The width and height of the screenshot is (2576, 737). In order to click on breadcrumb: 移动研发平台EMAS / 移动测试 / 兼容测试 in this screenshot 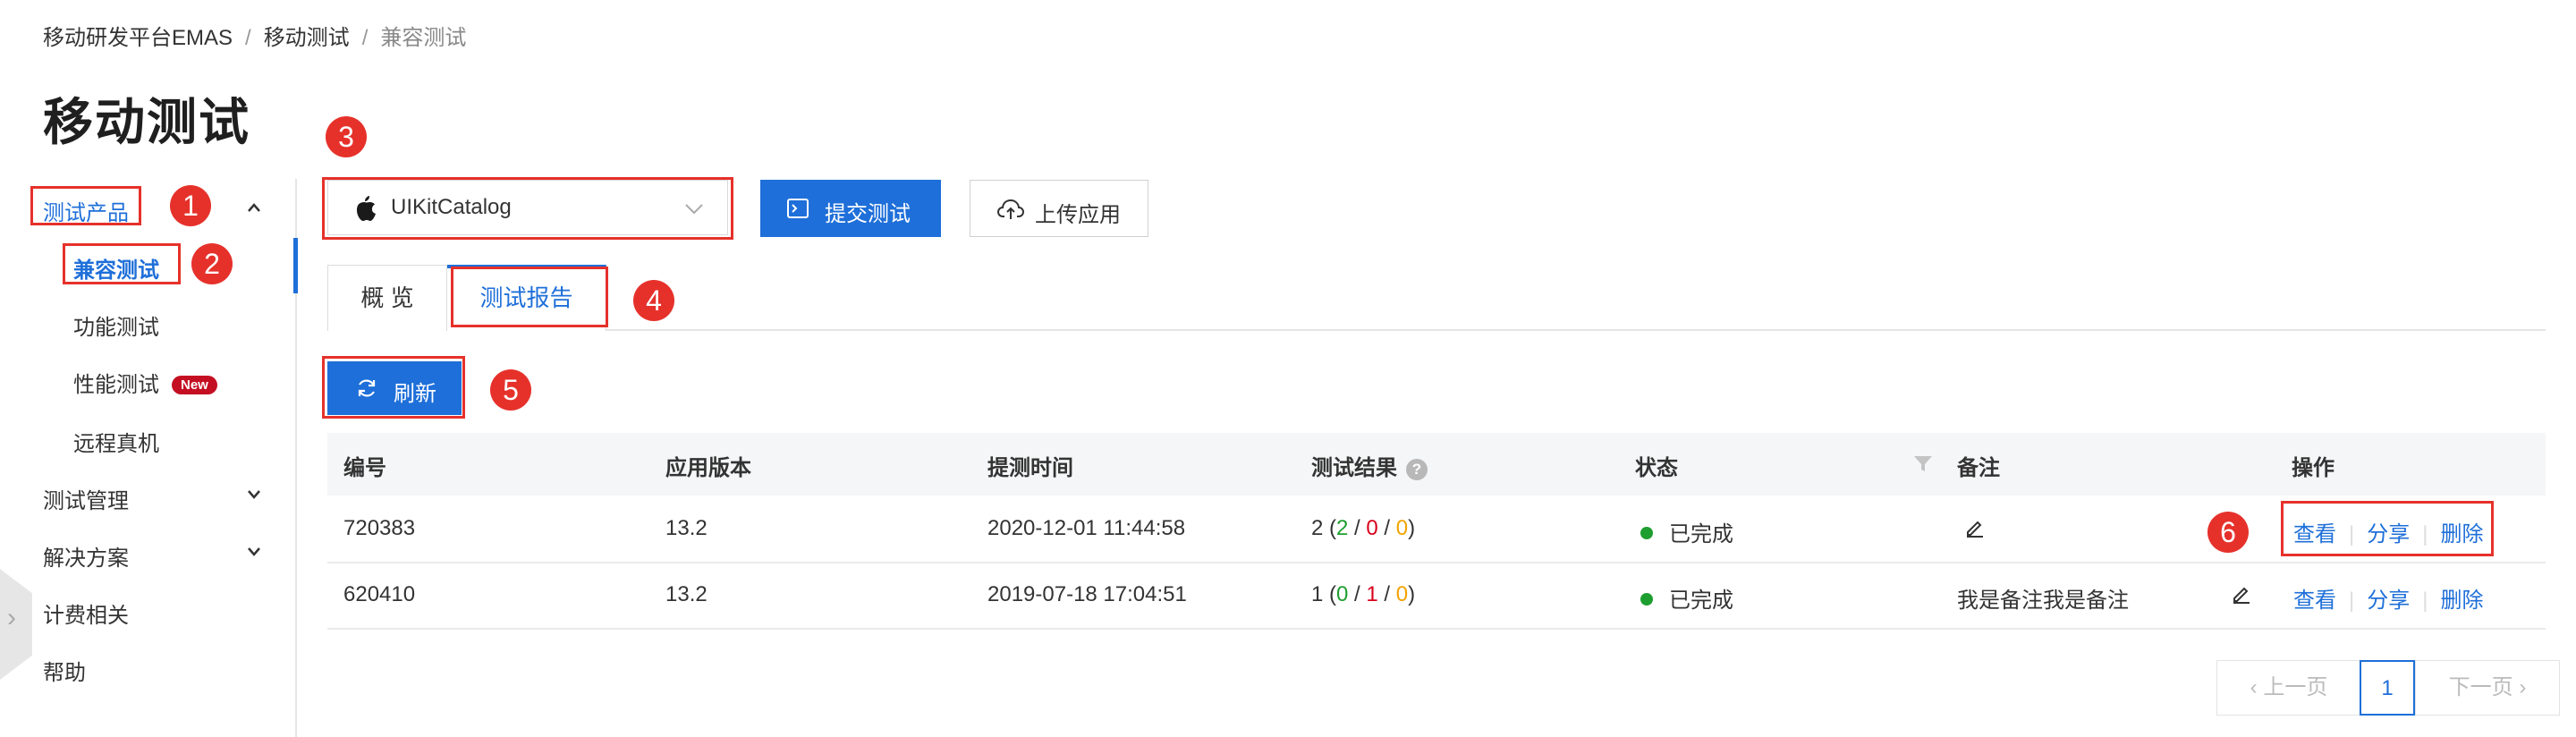, I will do `click(254, 35)`.